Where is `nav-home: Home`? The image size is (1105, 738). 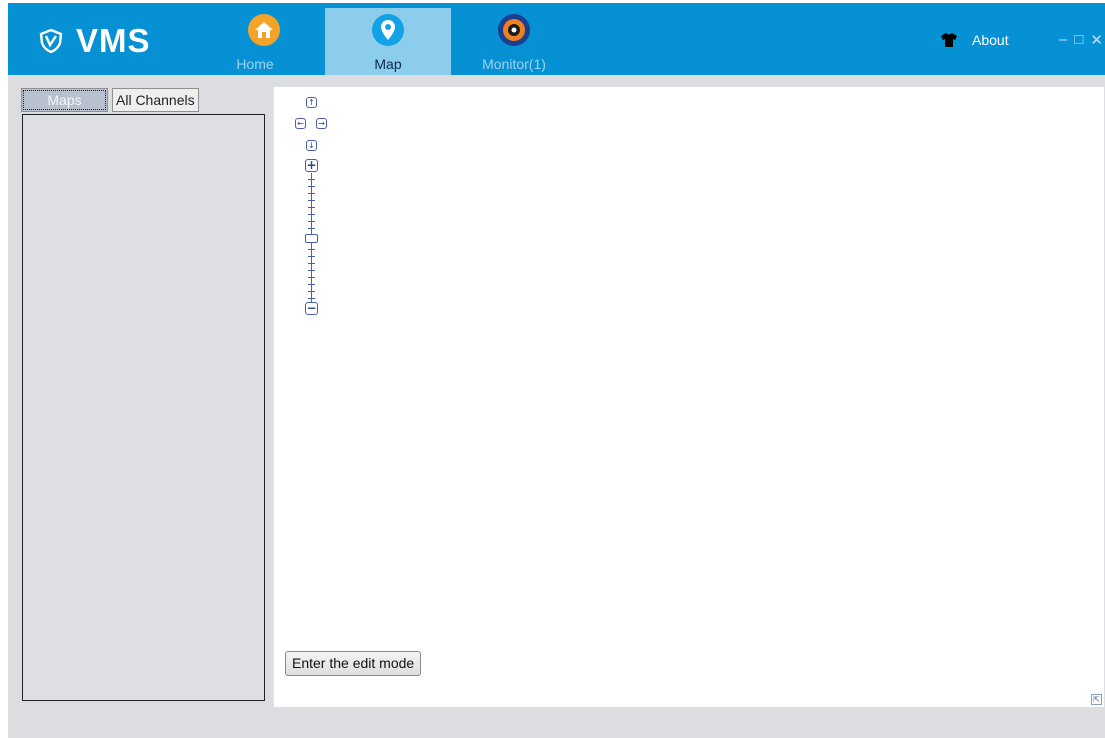 nav-home: Home is located at coordinates (264, 41).